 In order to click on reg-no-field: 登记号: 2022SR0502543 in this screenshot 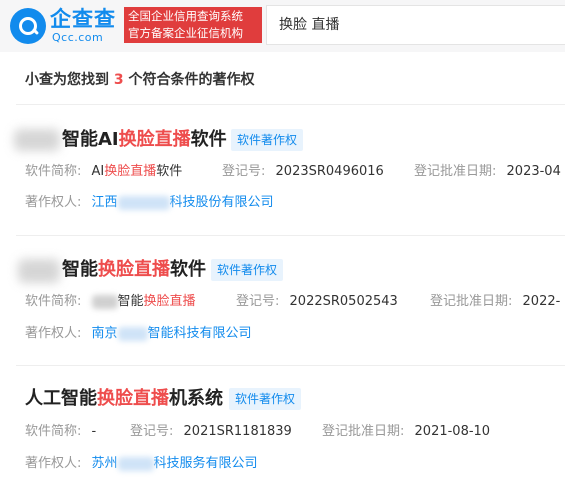, I will do `click(317, 301)`.